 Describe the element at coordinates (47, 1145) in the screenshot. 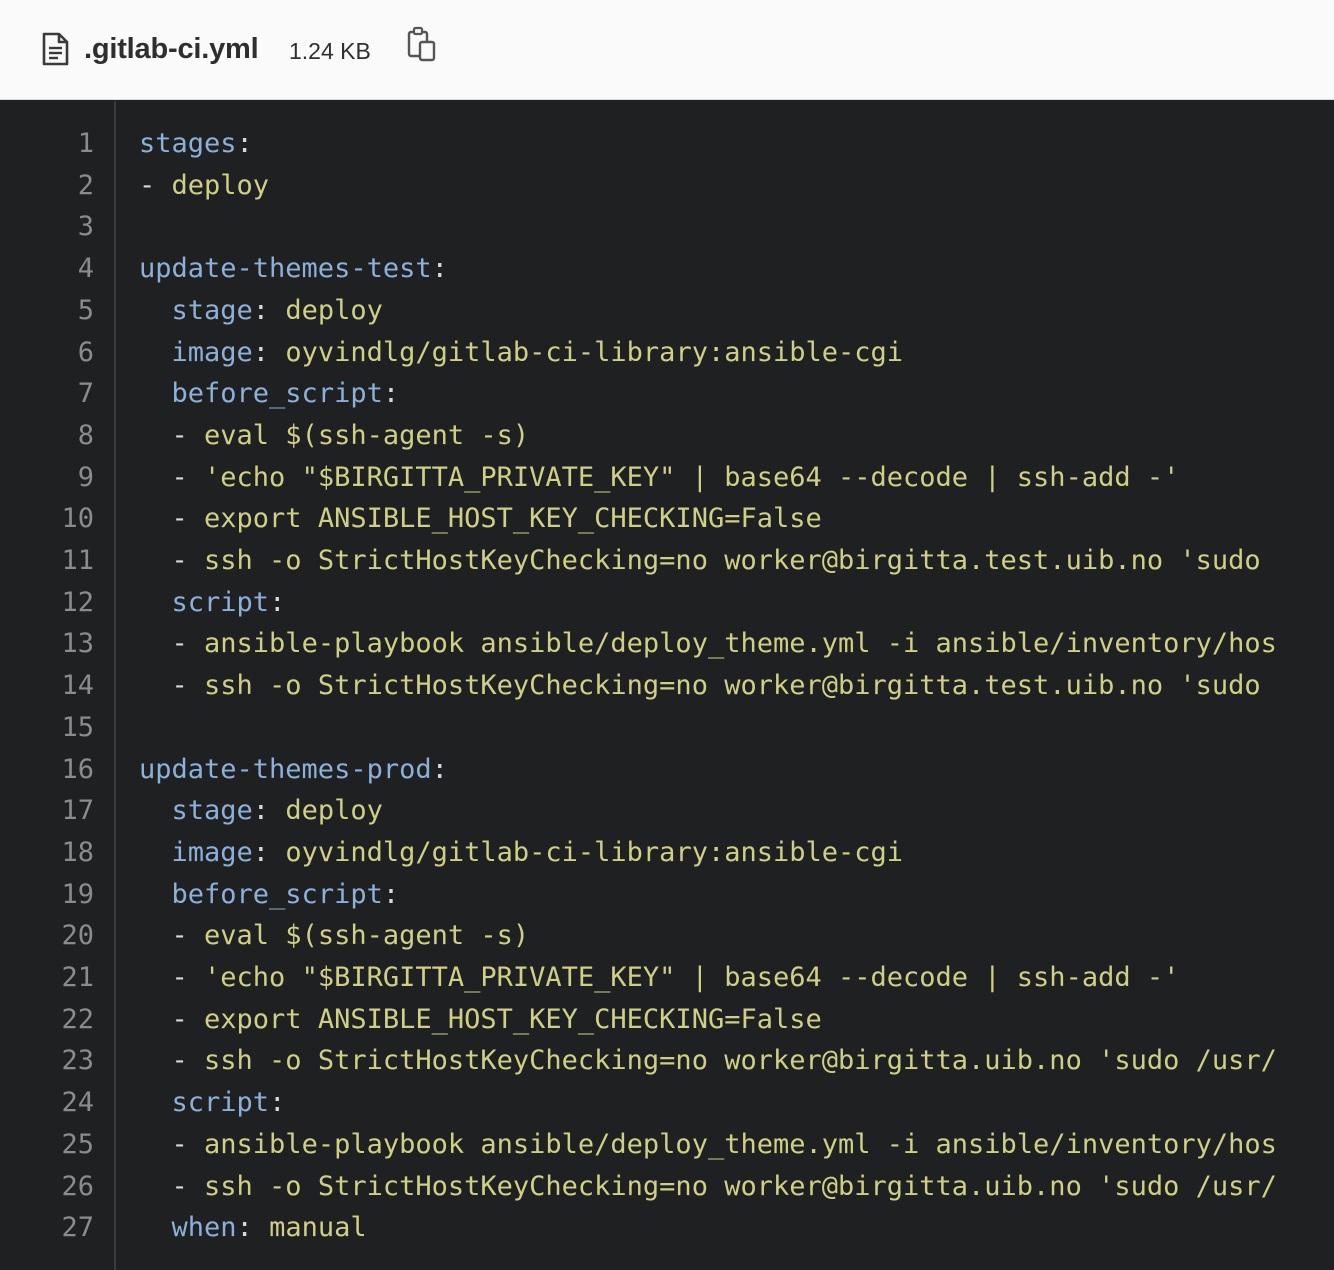

I see `line-number: 25` at that location.